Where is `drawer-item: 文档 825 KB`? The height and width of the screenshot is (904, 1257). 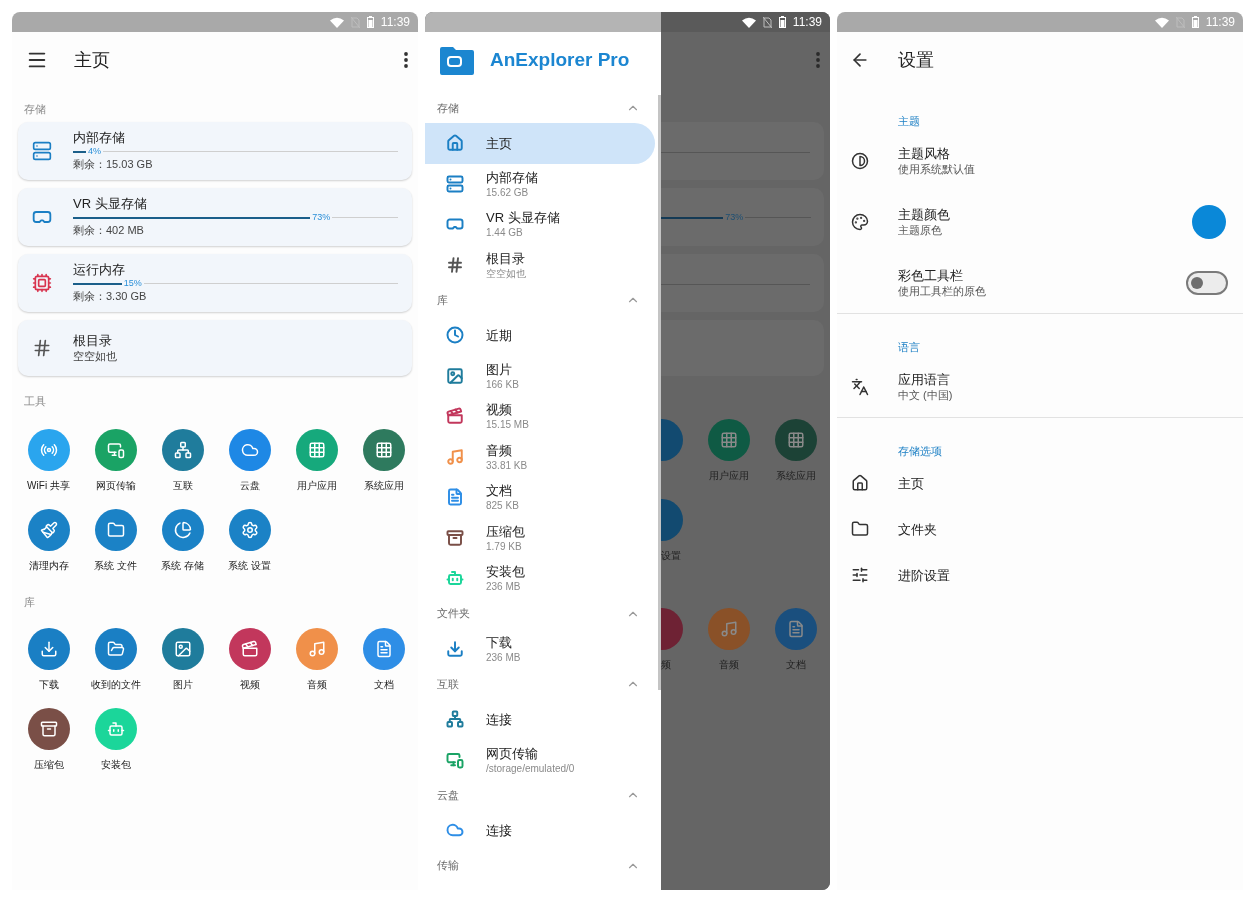 drawer-item: 文档 825 KB is located at coordinates (540, 497).